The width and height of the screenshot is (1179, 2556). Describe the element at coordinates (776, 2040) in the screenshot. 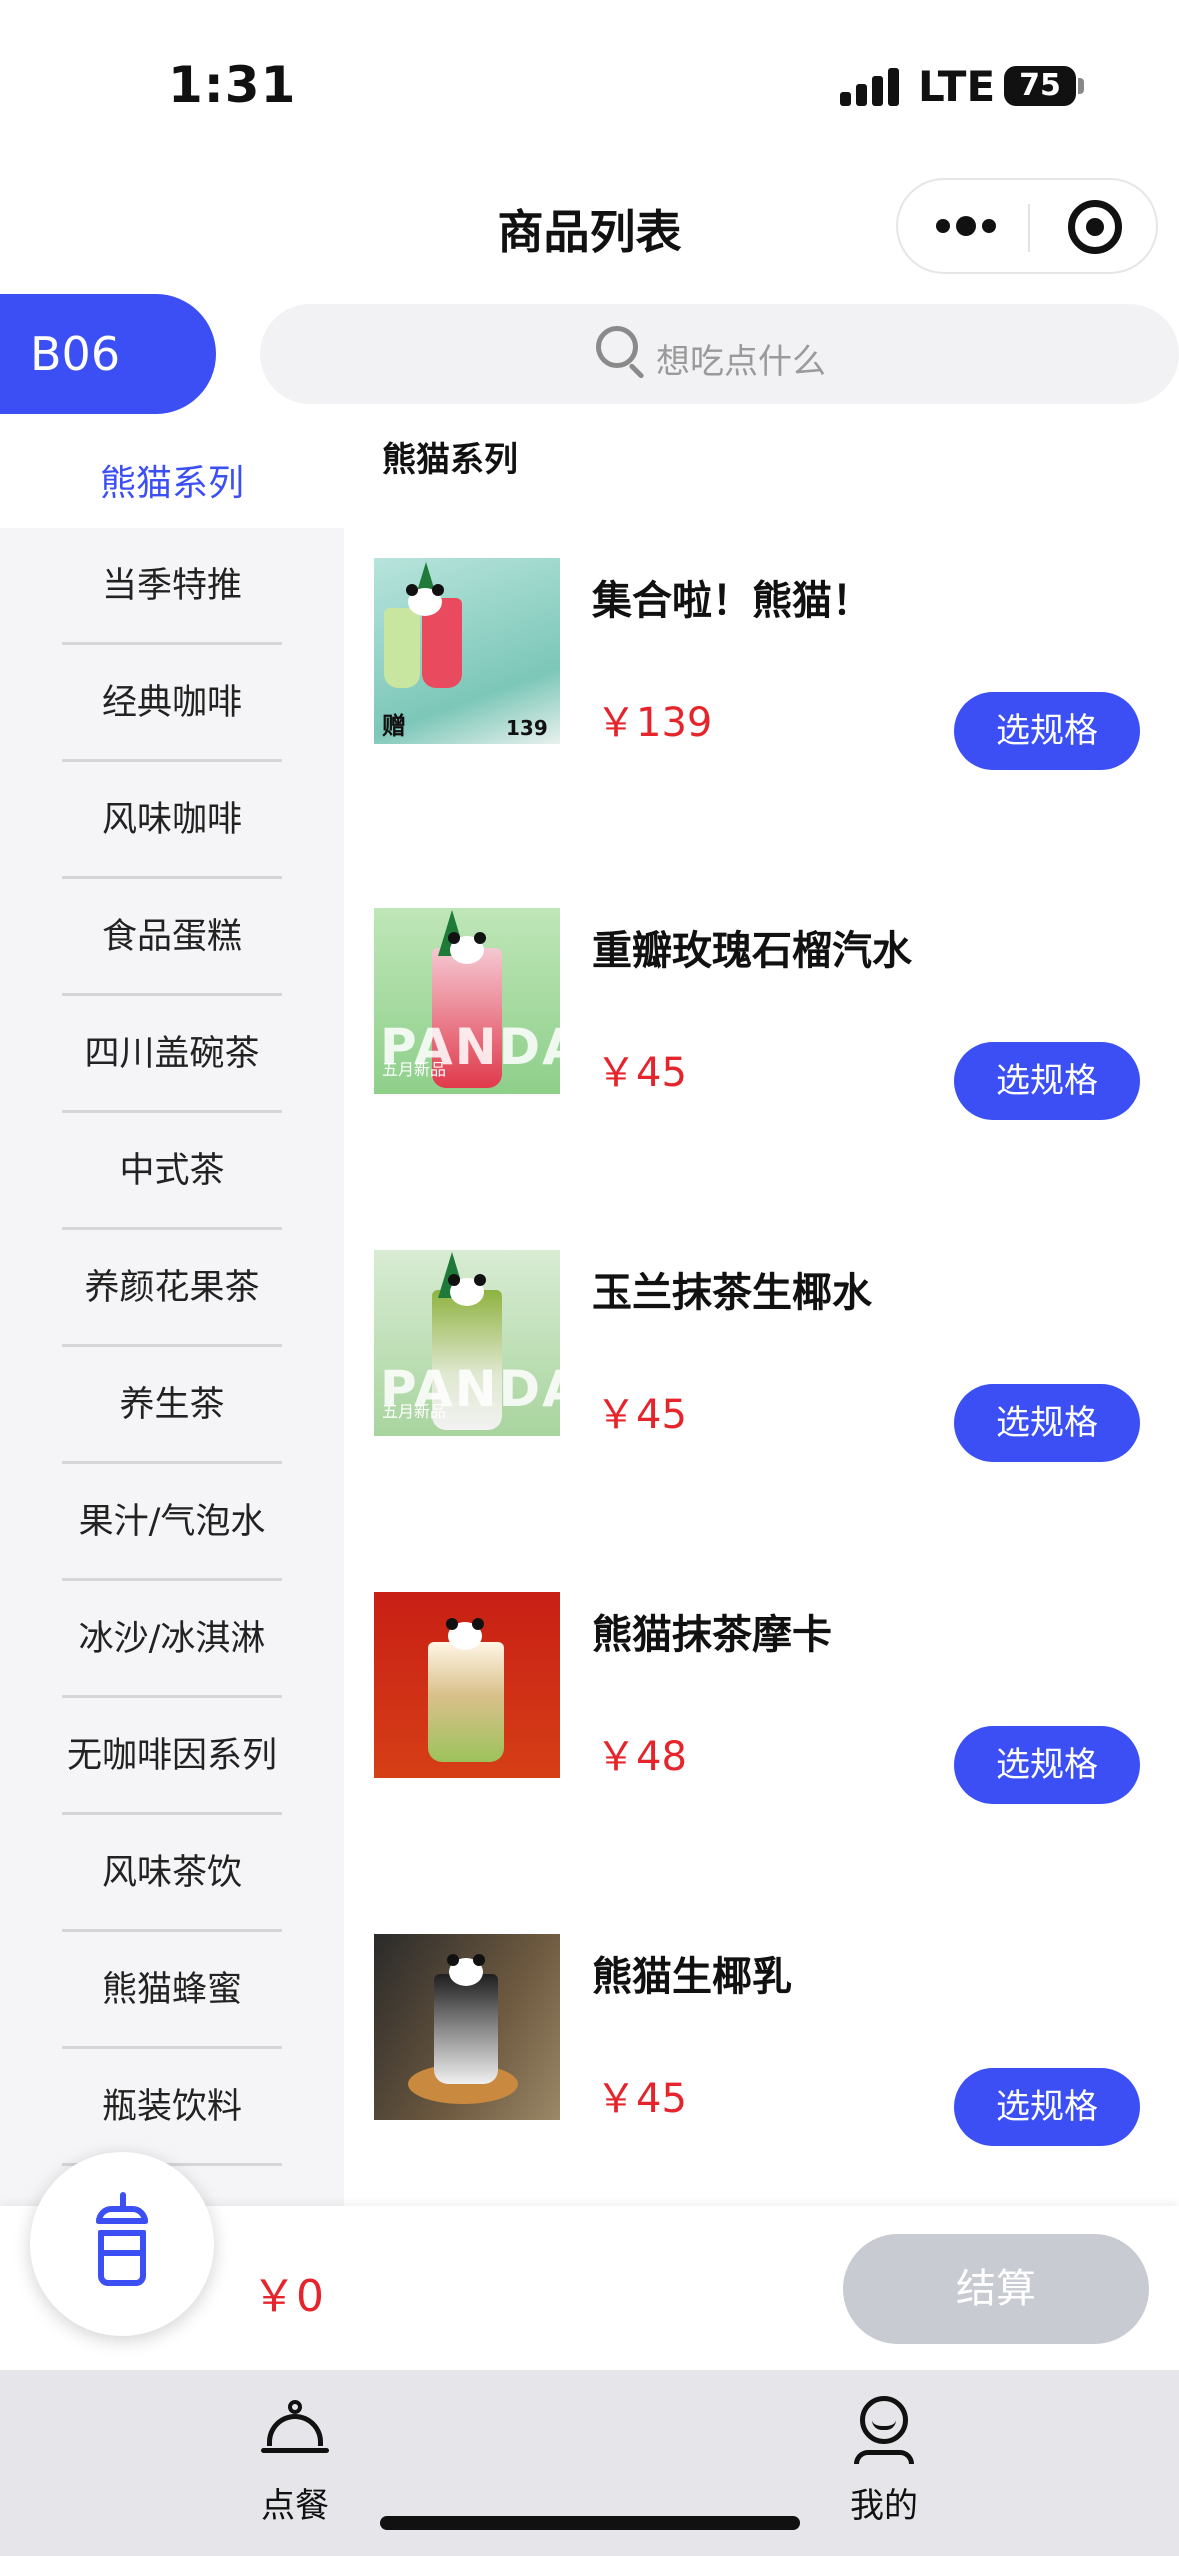

I see `product-item: 熊猫生椰乳 ￥45 选规格` at that location.